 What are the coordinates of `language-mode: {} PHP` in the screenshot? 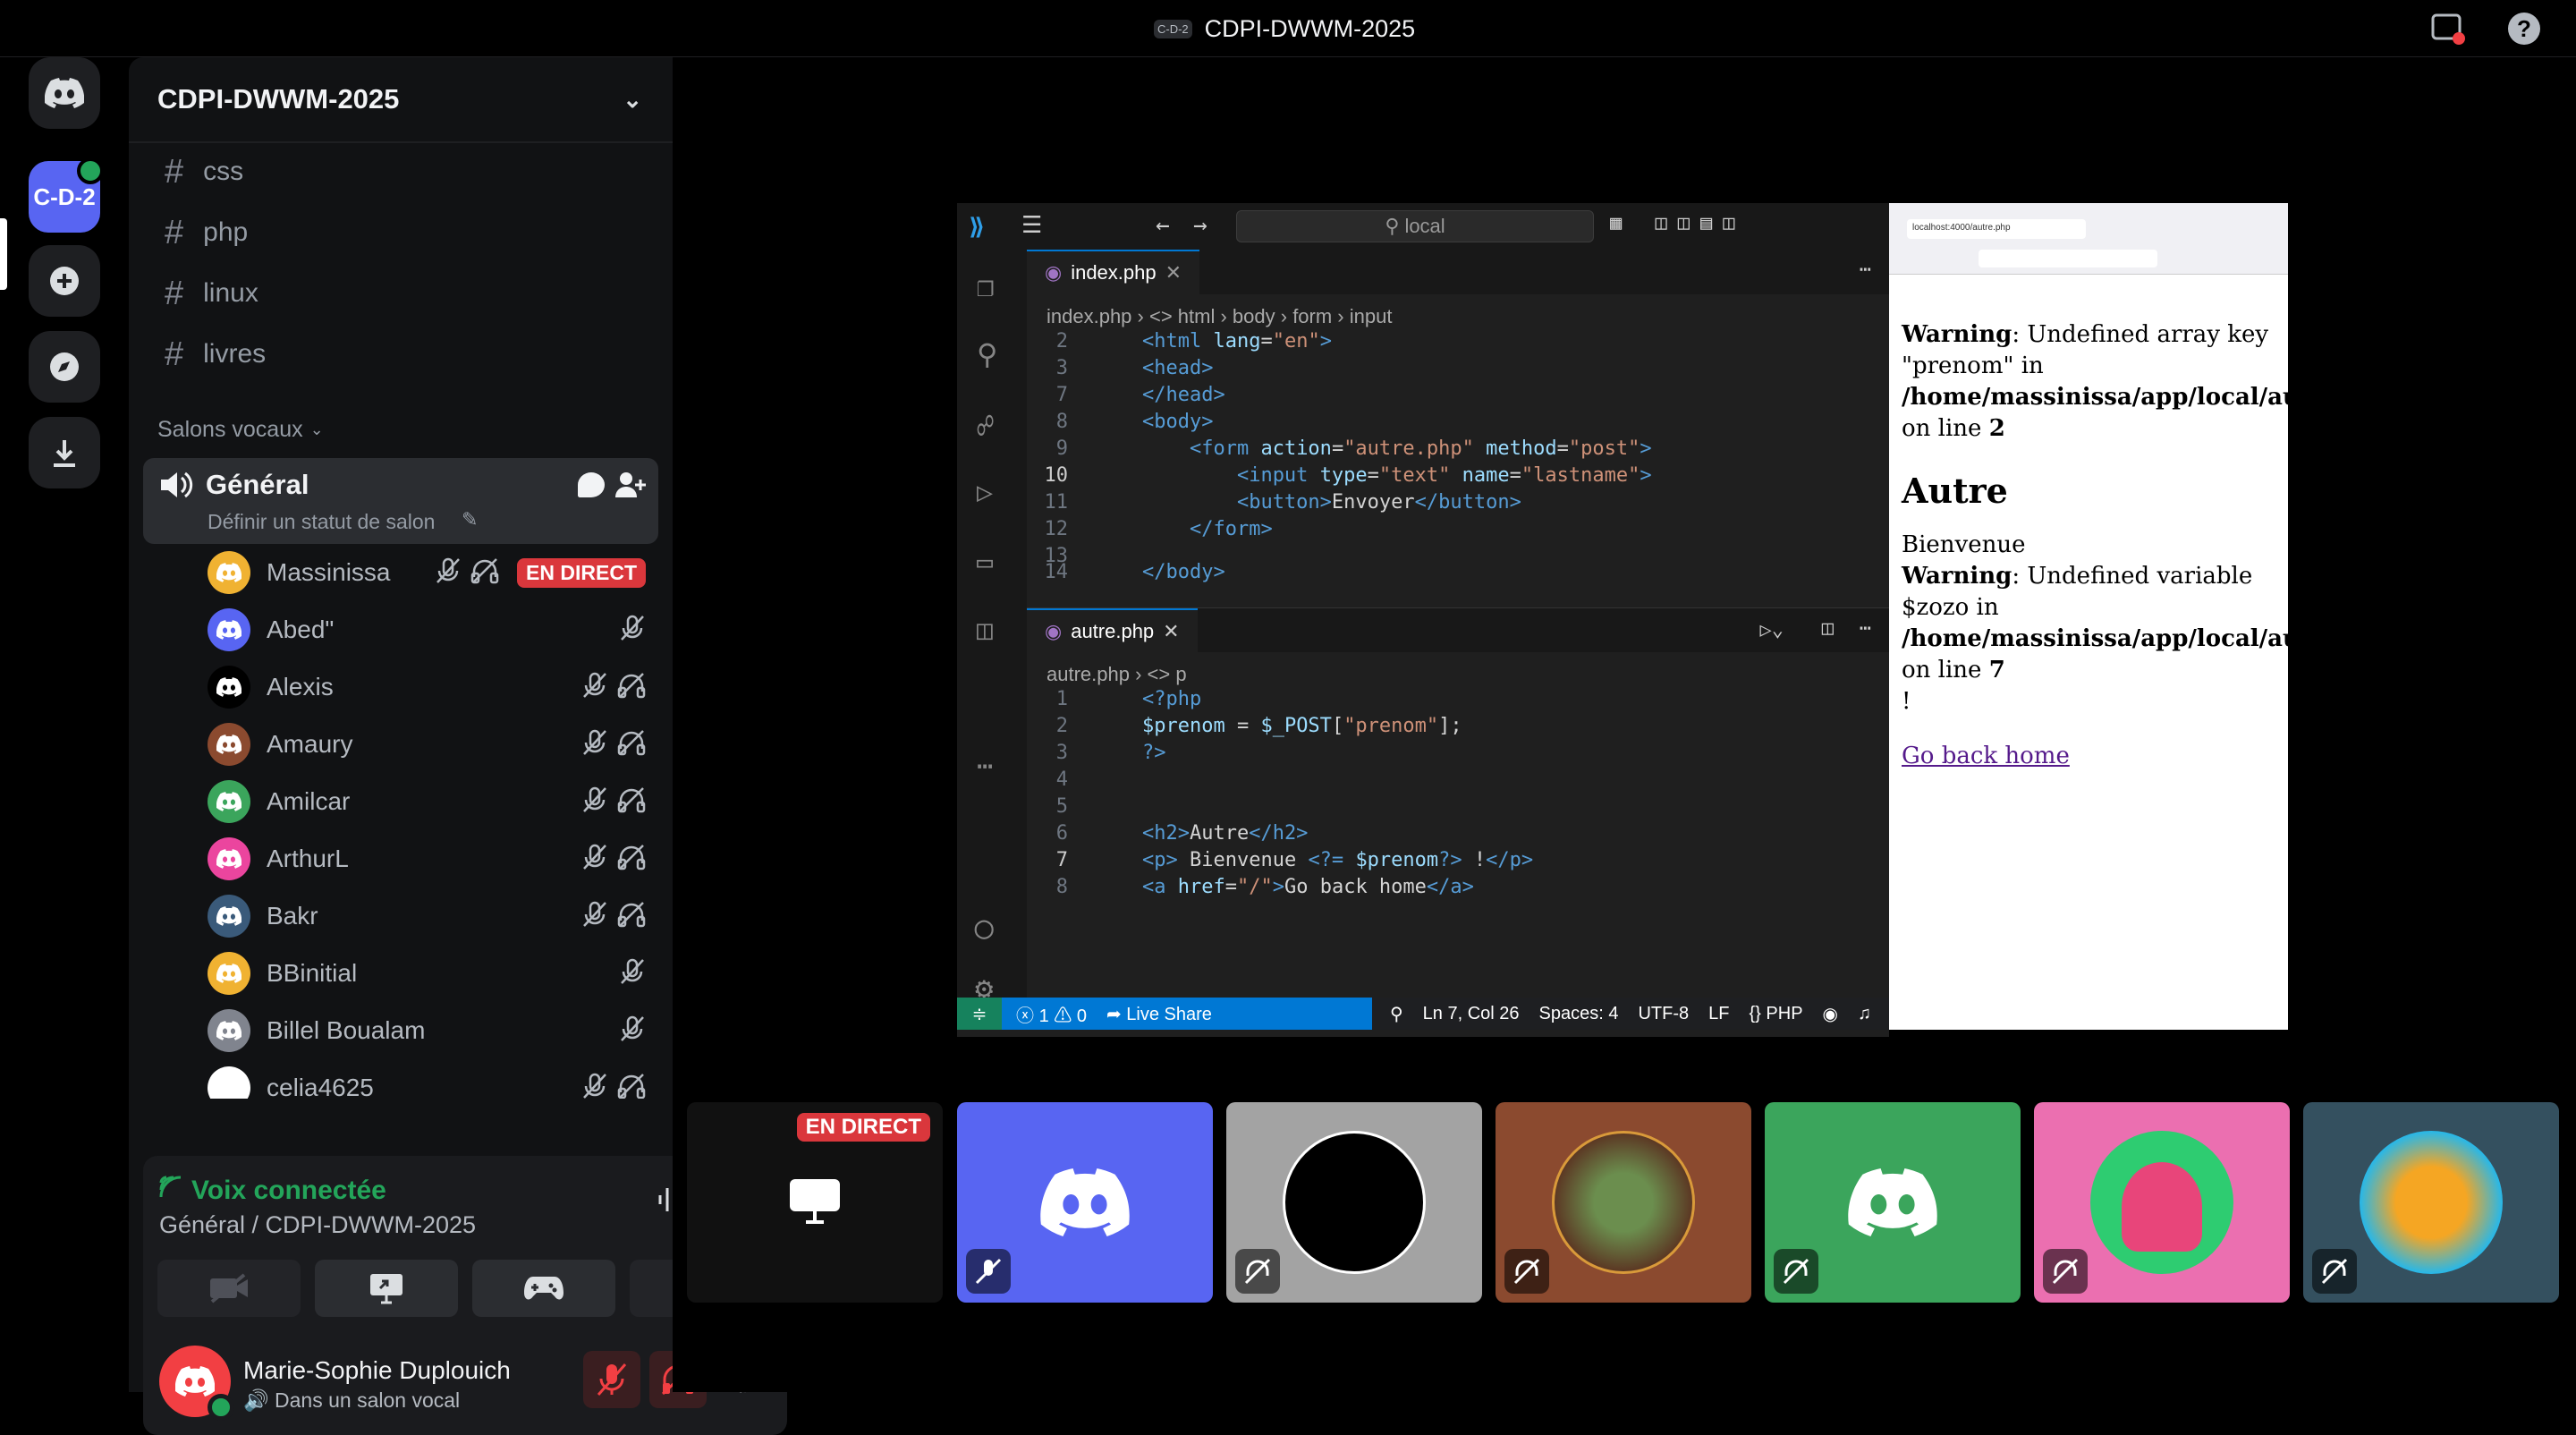 It's located at (1776, 1014).